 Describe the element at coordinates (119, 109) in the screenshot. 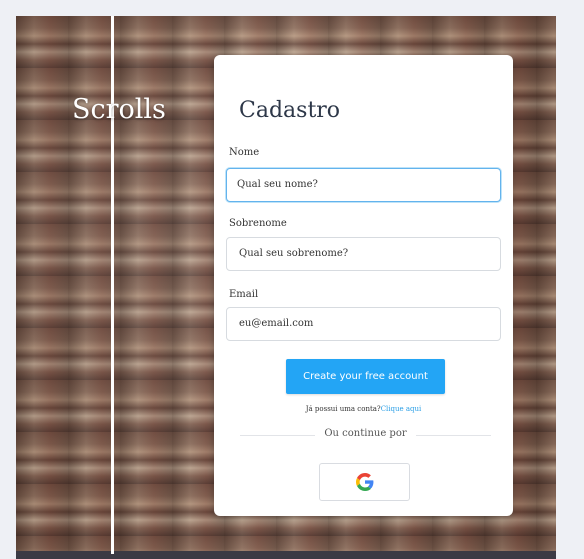

I see `brand-logo: Scrolls` at that location.